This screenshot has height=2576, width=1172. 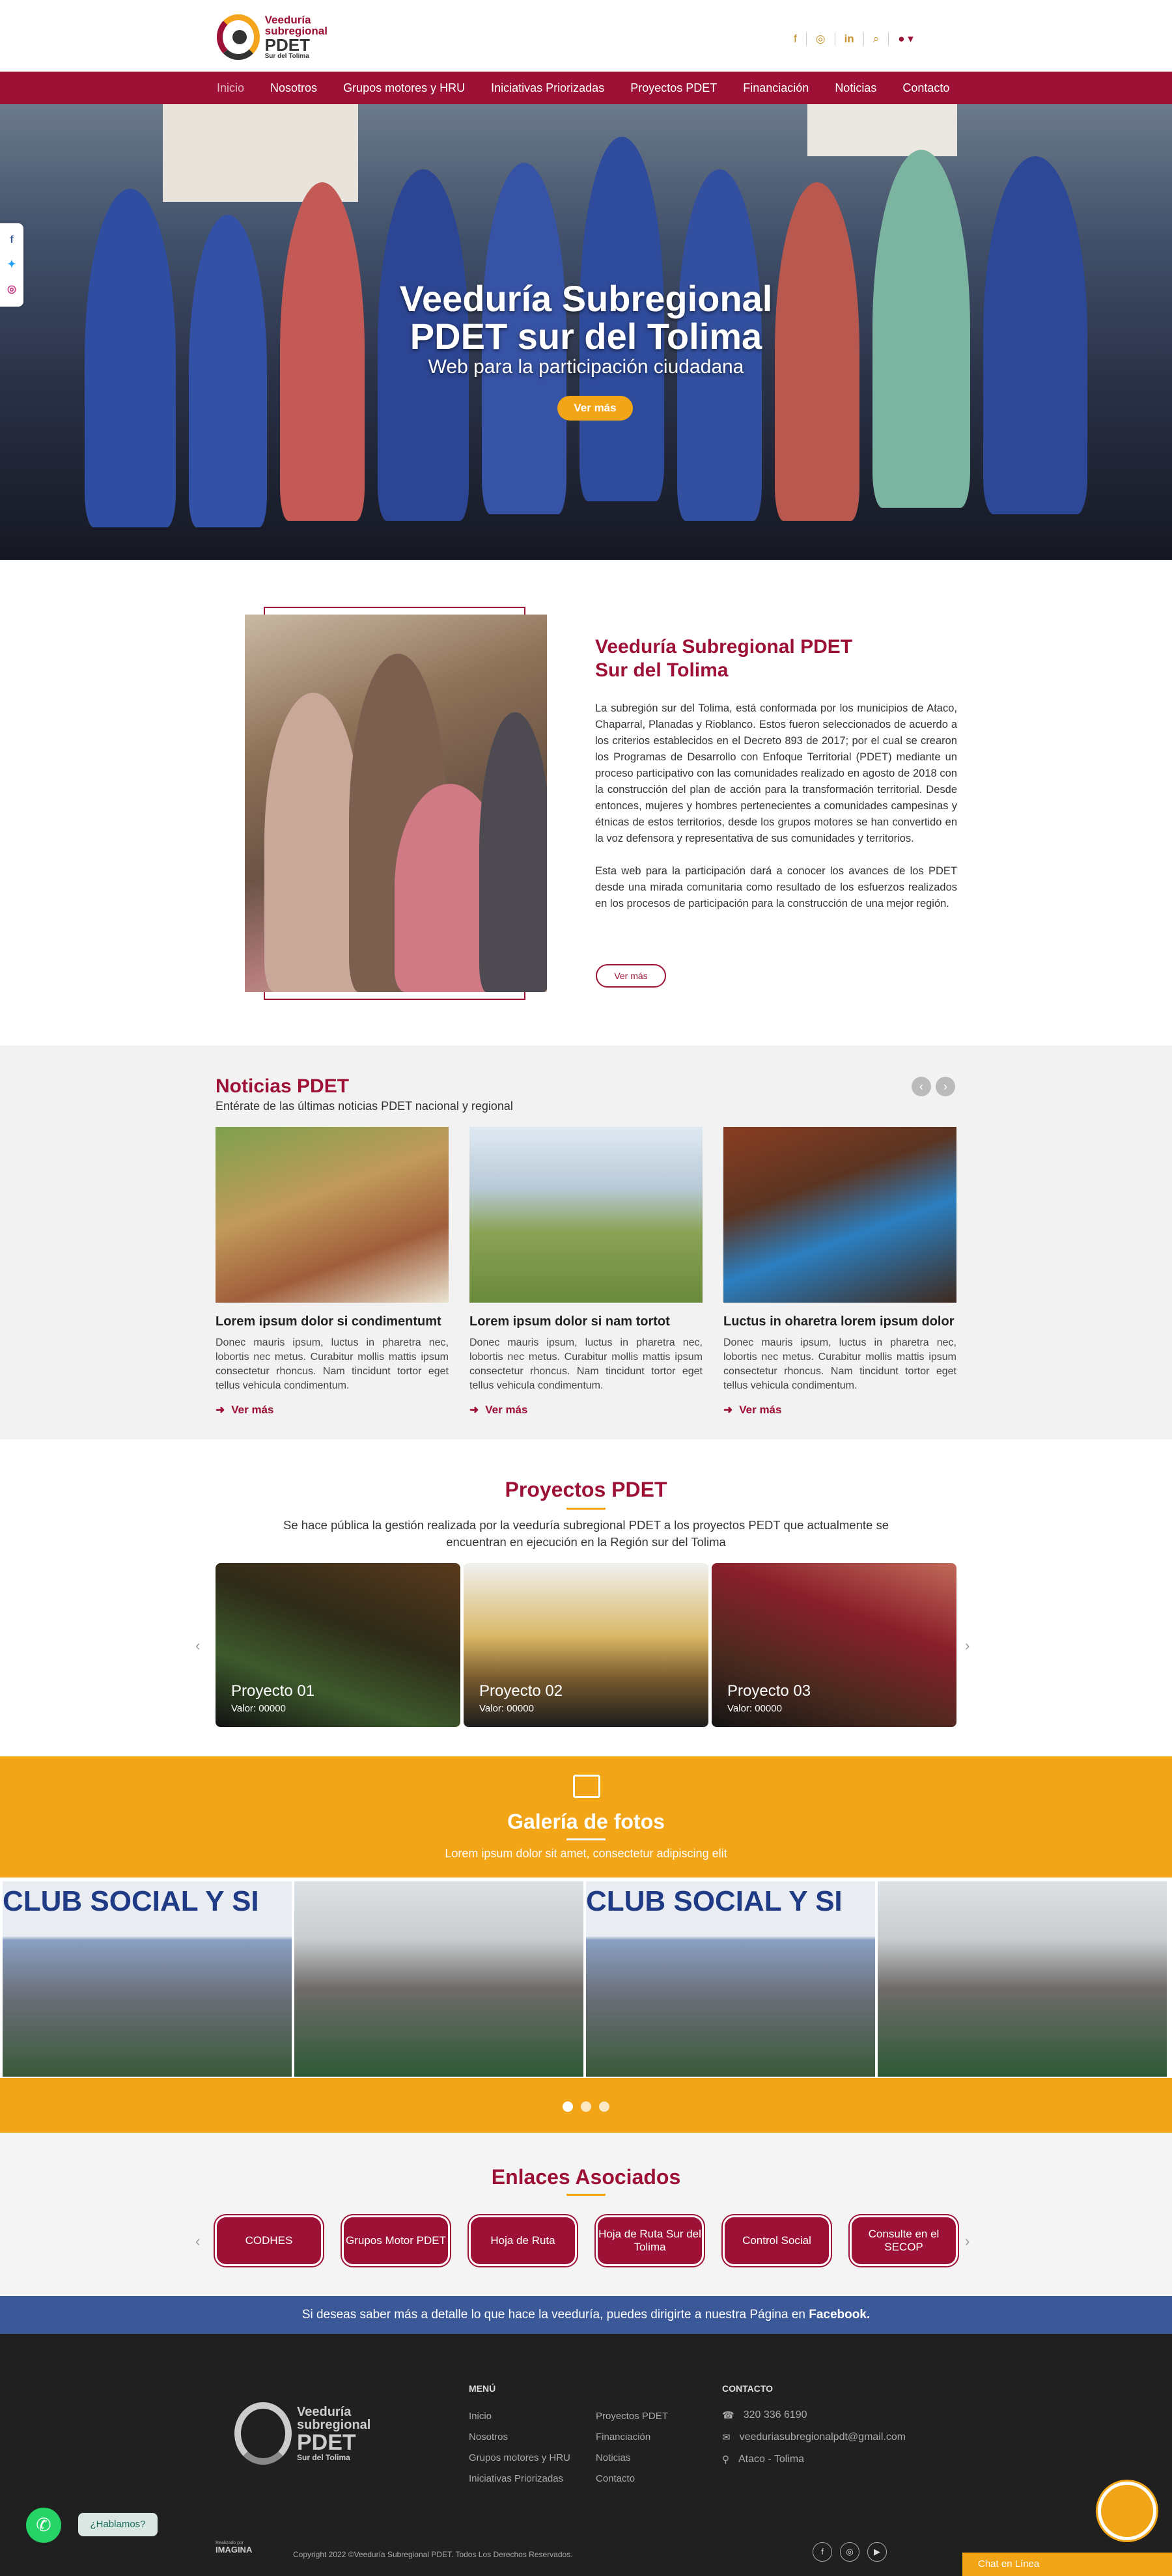 What do you see at coordinates (586, 336) in the screenshot?
I see `hero-title-line-2: PDET sur del Tolima` at bounding box center [586, 336].